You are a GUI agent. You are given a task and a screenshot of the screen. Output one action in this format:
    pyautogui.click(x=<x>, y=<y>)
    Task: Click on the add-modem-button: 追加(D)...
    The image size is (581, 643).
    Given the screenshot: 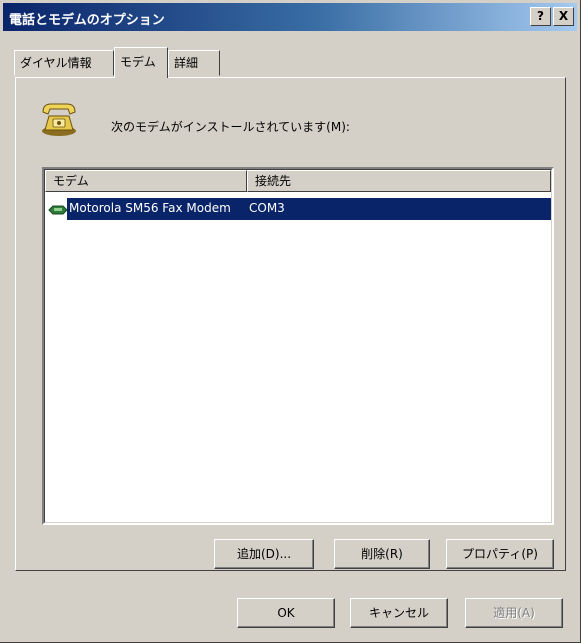 What is the action you would take?
    pyautogui.click(x=264, y=554)
    